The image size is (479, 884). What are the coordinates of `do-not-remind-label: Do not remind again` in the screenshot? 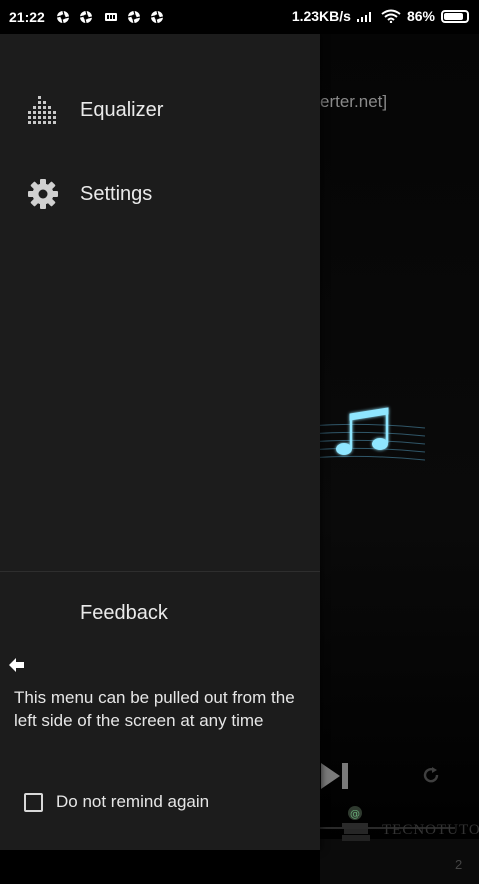 It's located at (133, 801).